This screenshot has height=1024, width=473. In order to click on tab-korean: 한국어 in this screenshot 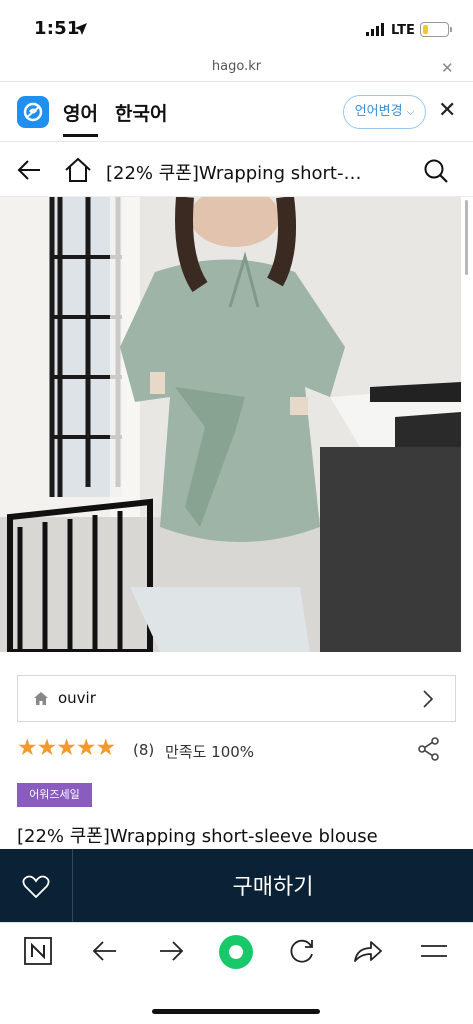, I will do `click(141, 112)`.